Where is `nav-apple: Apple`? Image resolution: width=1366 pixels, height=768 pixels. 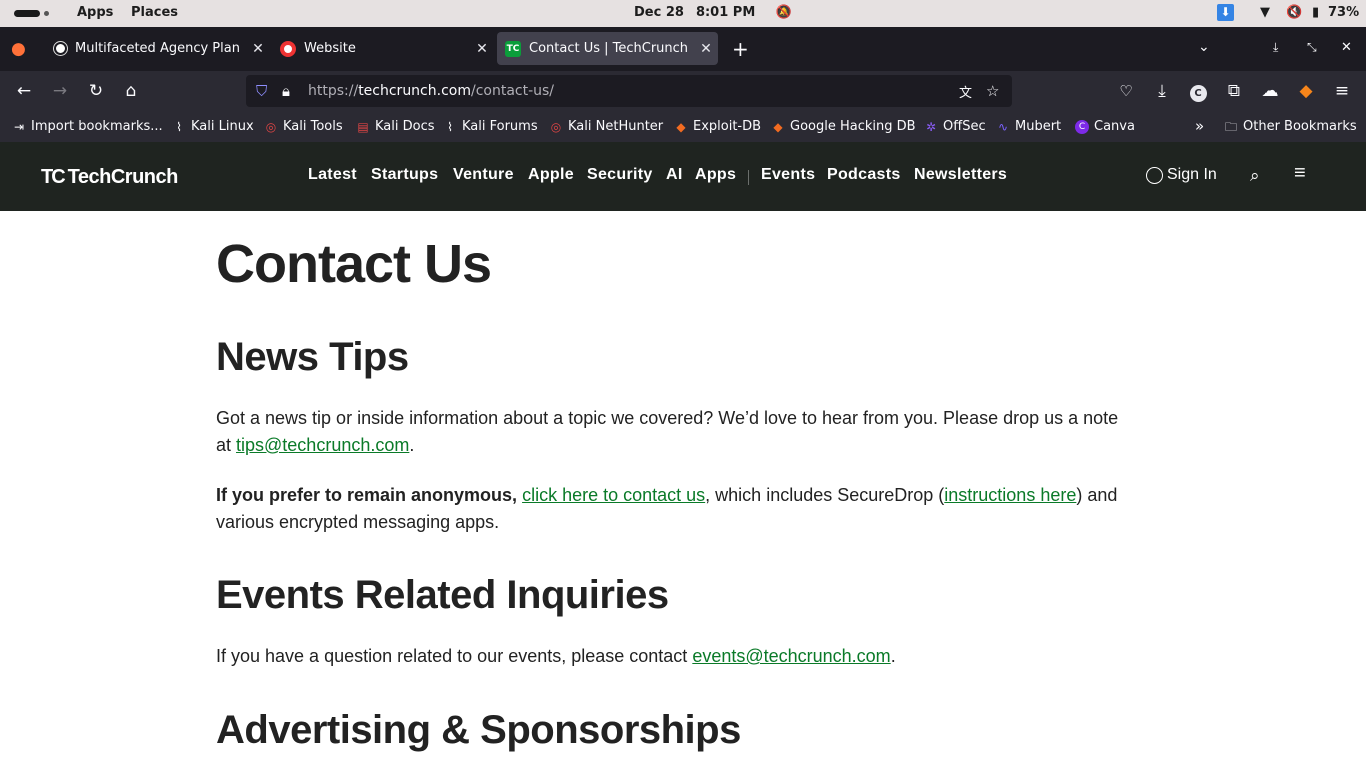
nav-apple: Apple is located at coordinates (551, 175).